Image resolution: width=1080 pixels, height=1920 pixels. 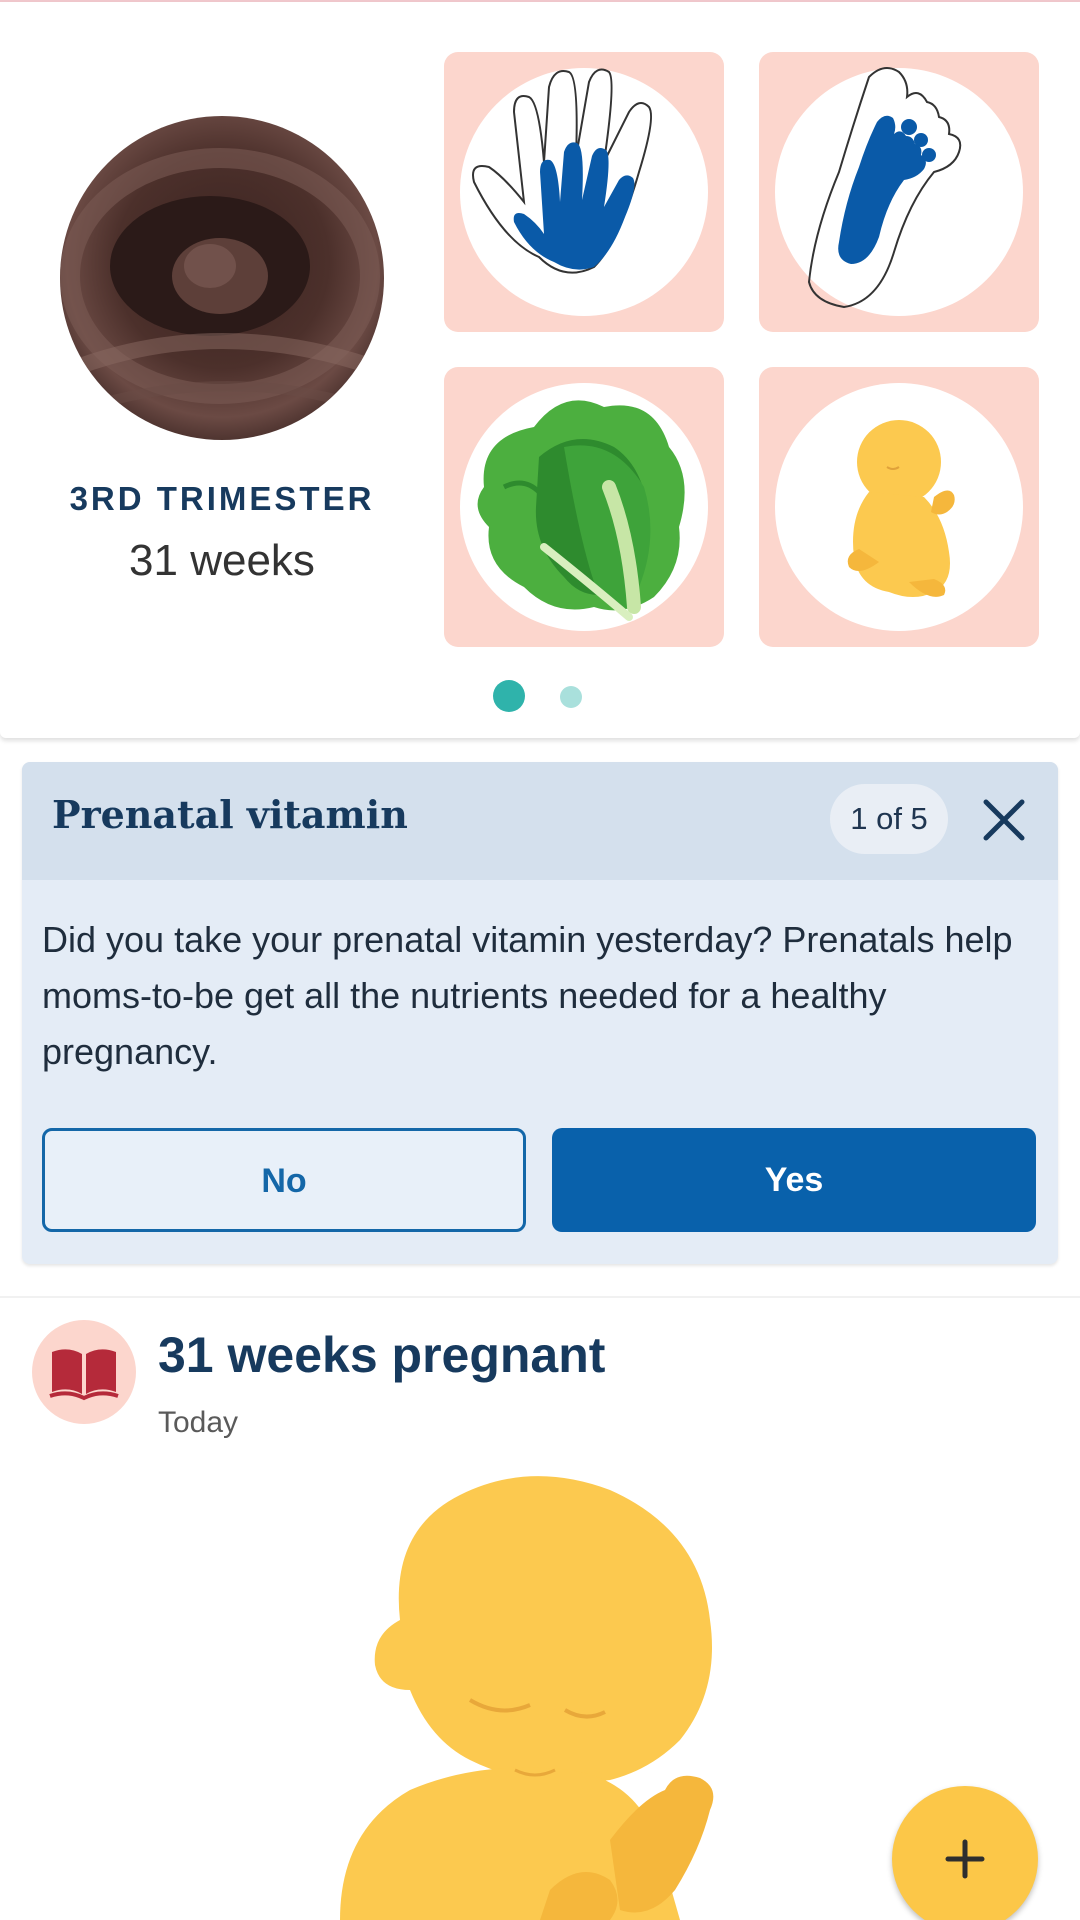 I want to click on close-button, so click(x=1004, y=820).